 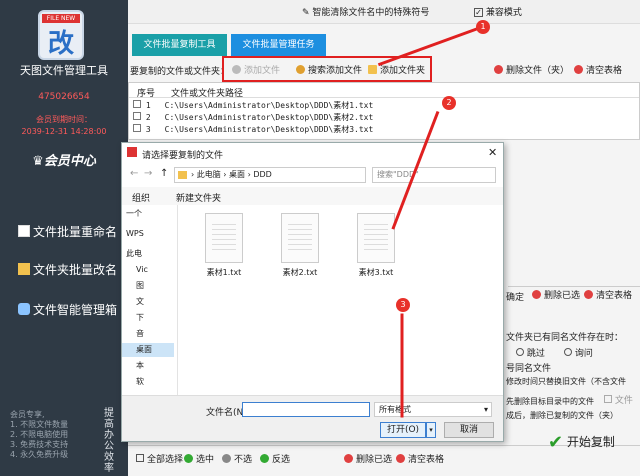 I want to click on nav-item: 软, so click(x=140, y=382).